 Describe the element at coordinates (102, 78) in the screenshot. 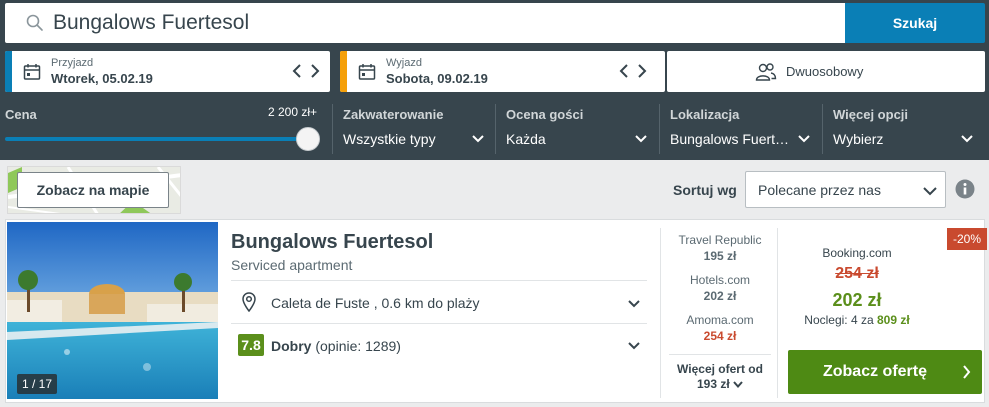

I see `checkin-value: Wtorek, 05.02.19` at that location.